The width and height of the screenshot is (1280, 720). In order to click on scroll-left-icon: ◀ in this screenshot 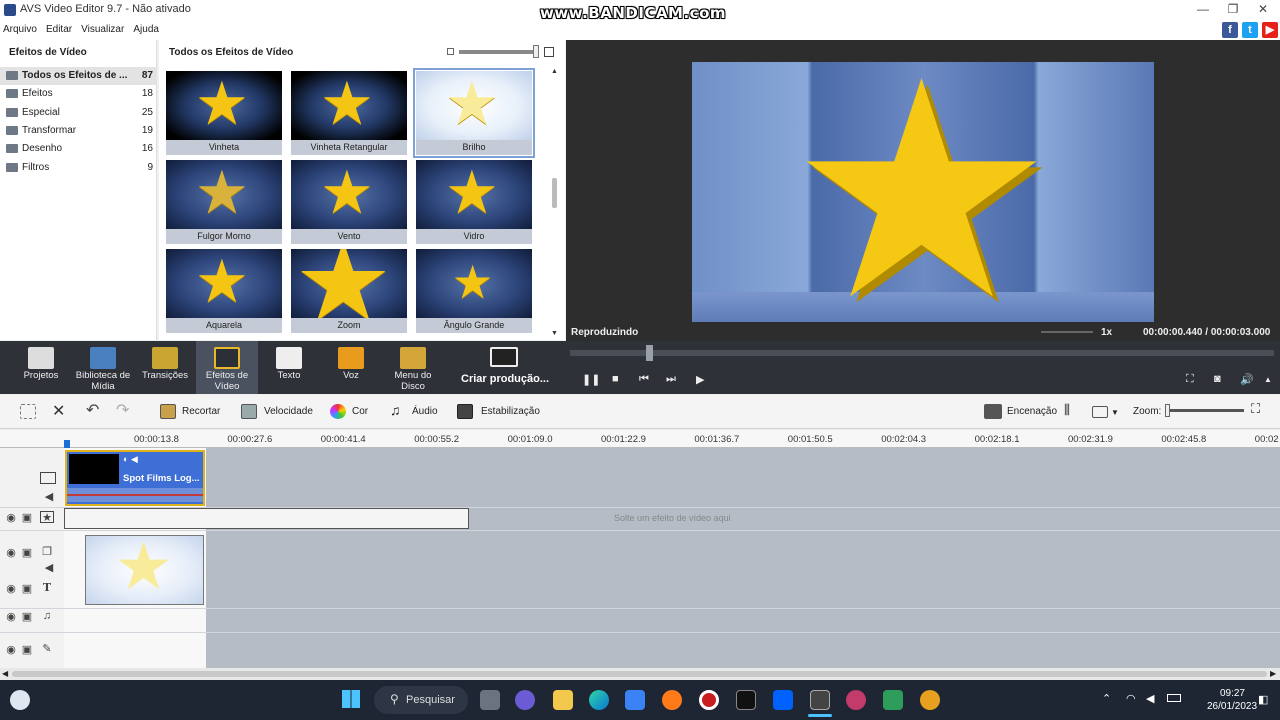, I will do `click(5, 673)`.